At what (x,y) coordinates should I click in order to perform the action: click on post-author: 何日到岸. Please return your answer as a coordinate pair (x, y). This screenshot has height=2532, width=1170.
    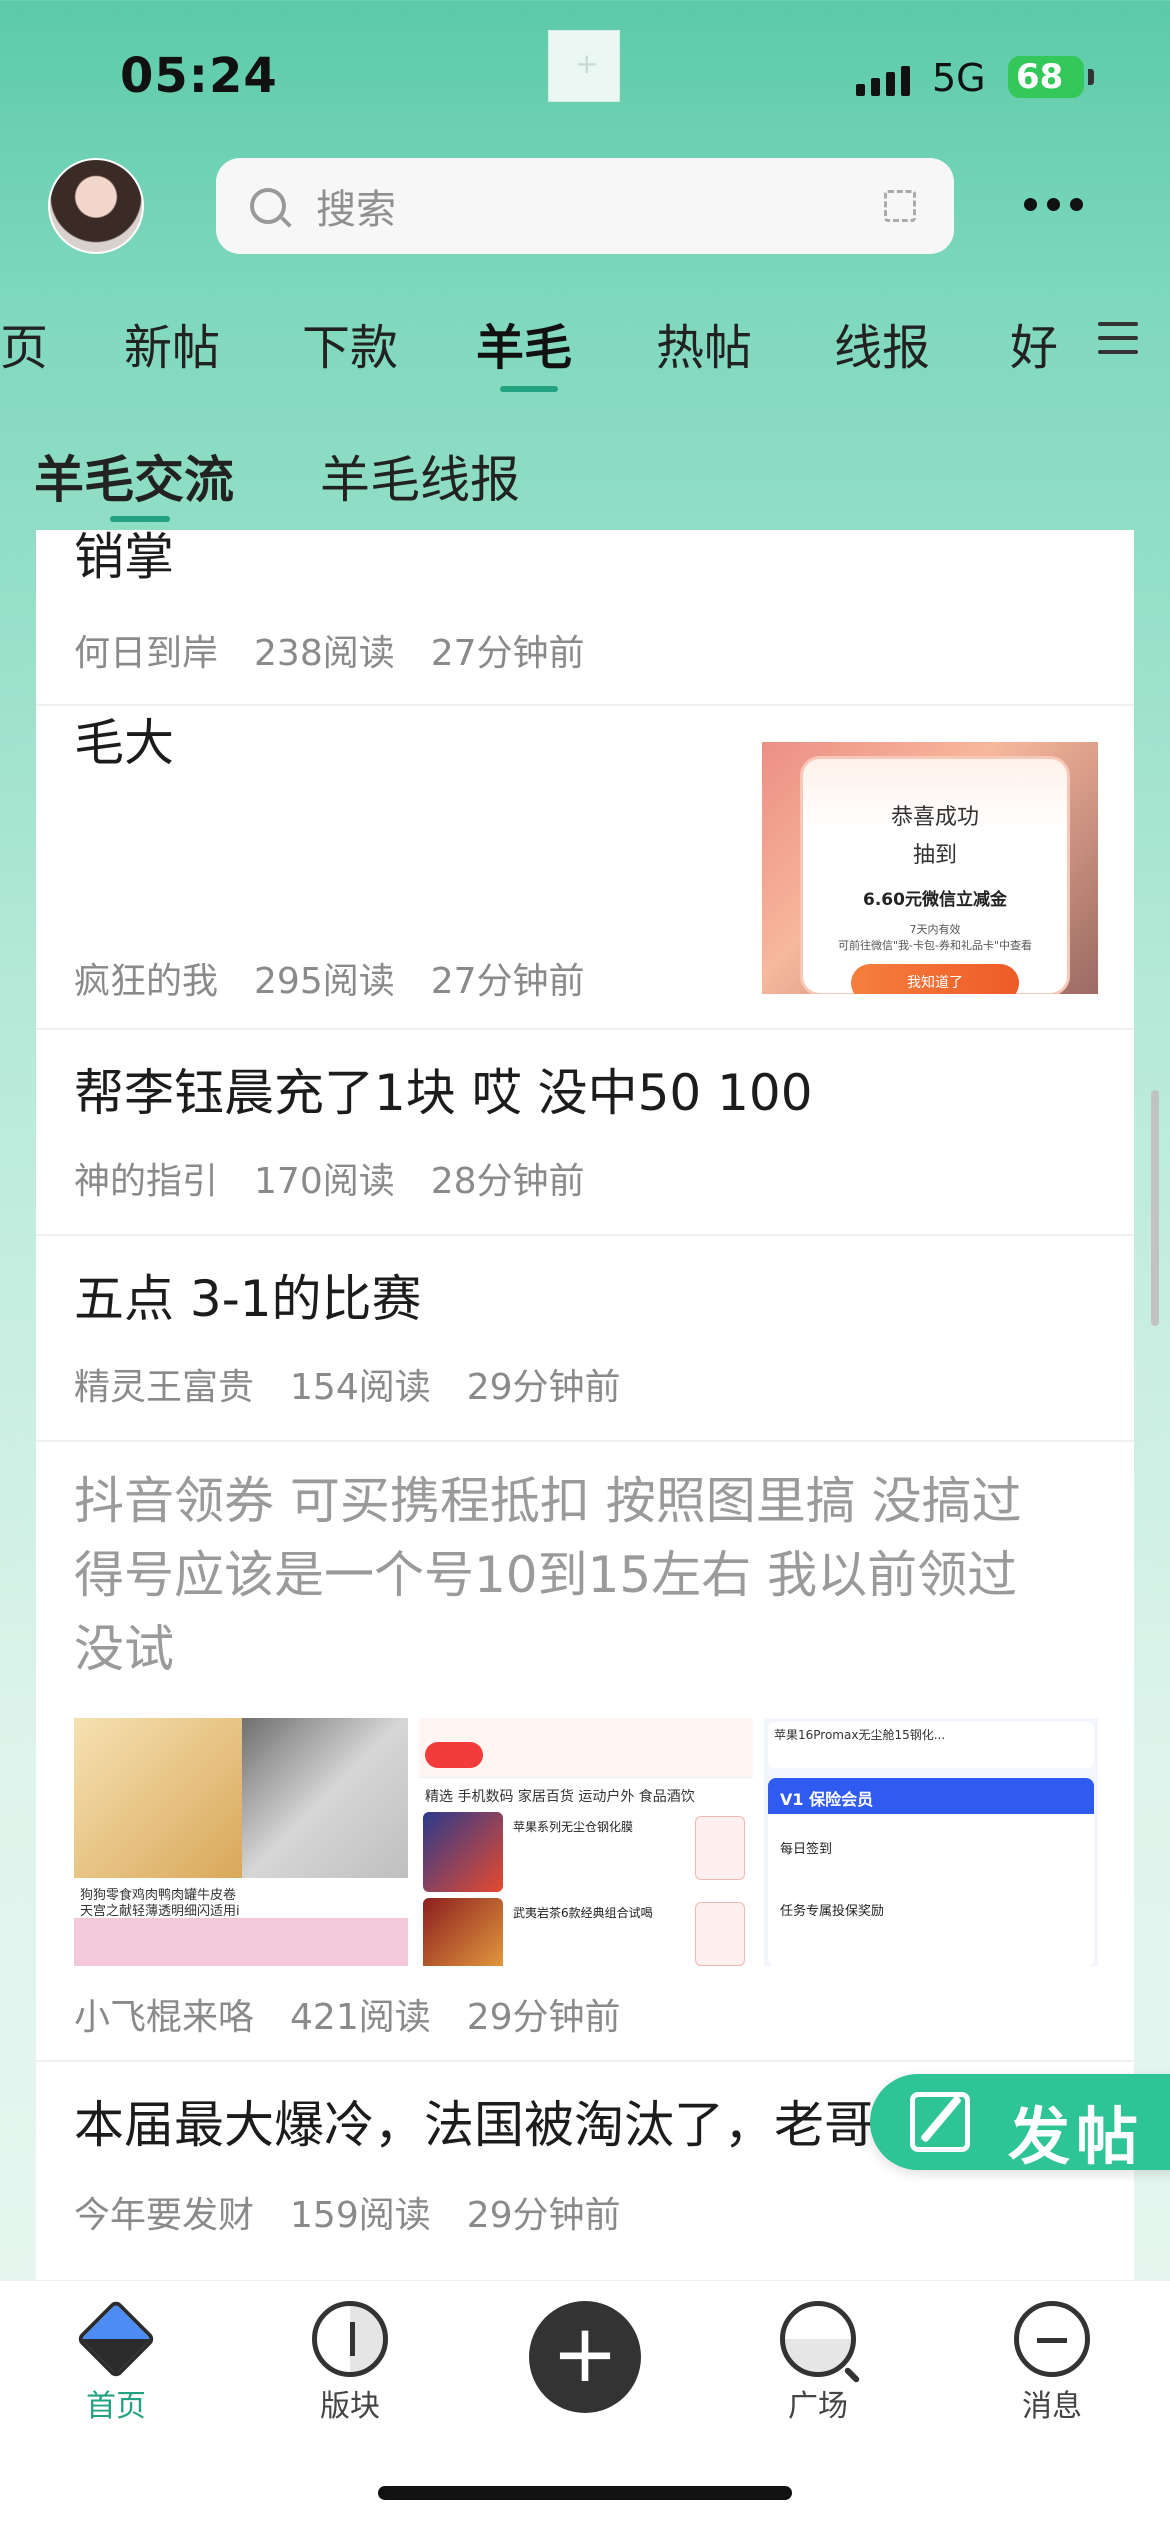
    Looking at the image, I should click on (146, 653).